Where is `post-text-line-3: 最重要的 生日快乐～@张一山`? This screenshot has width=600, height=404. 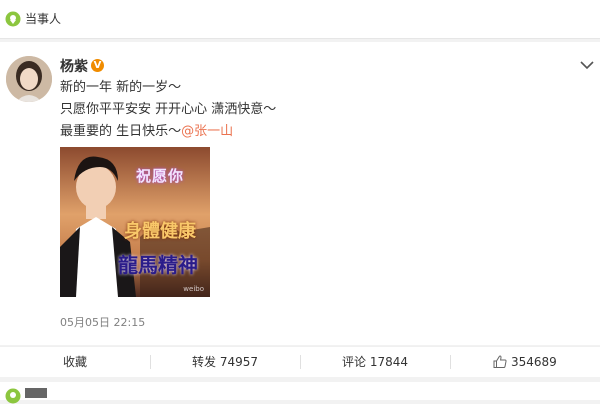 post-text-line-3: 最重要的 生日快乐～@张一山 is located at coordinates (168, 132).